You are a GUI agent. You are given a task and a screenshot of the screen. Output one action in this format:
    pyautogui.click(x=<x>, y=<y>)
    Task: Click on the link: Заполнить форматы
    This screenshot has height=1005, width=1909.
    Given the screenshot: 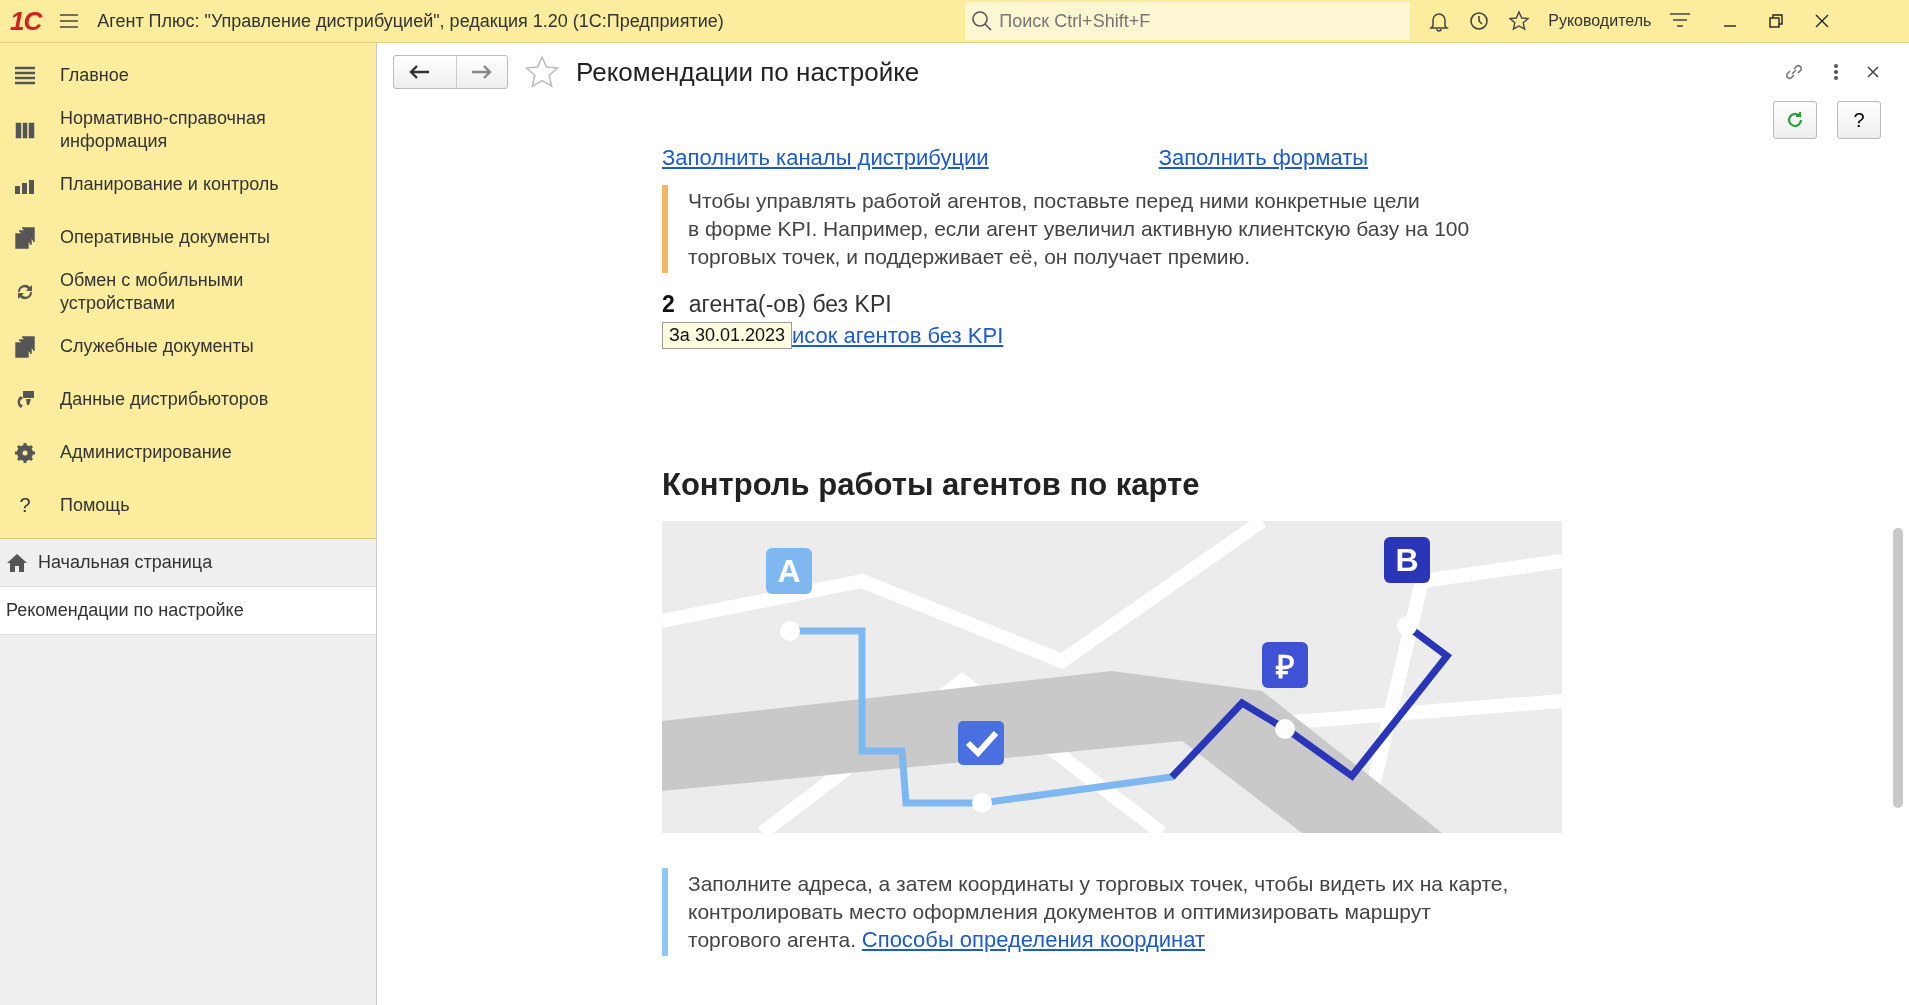 What is the action you would take?
    pyautogui.click(x=1263, y=158)
    